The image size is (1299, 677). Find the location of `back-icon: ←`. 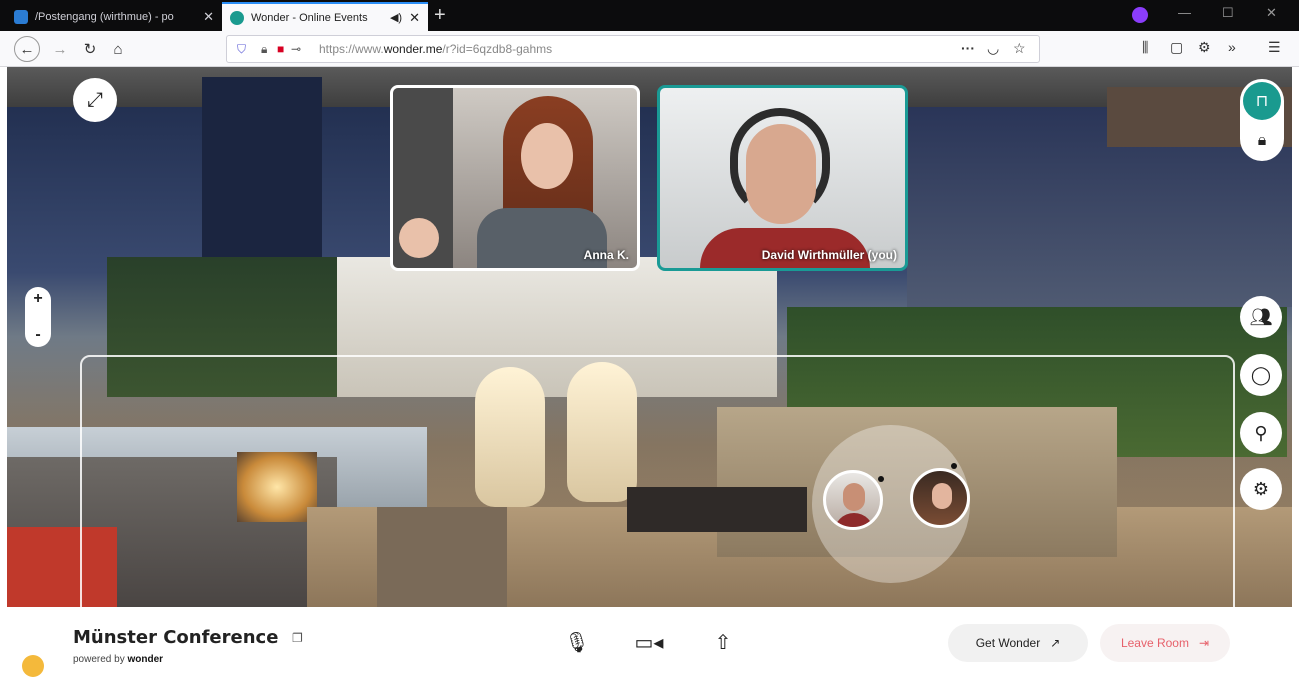

back-icon: ← is located at coordinates (27, 49).